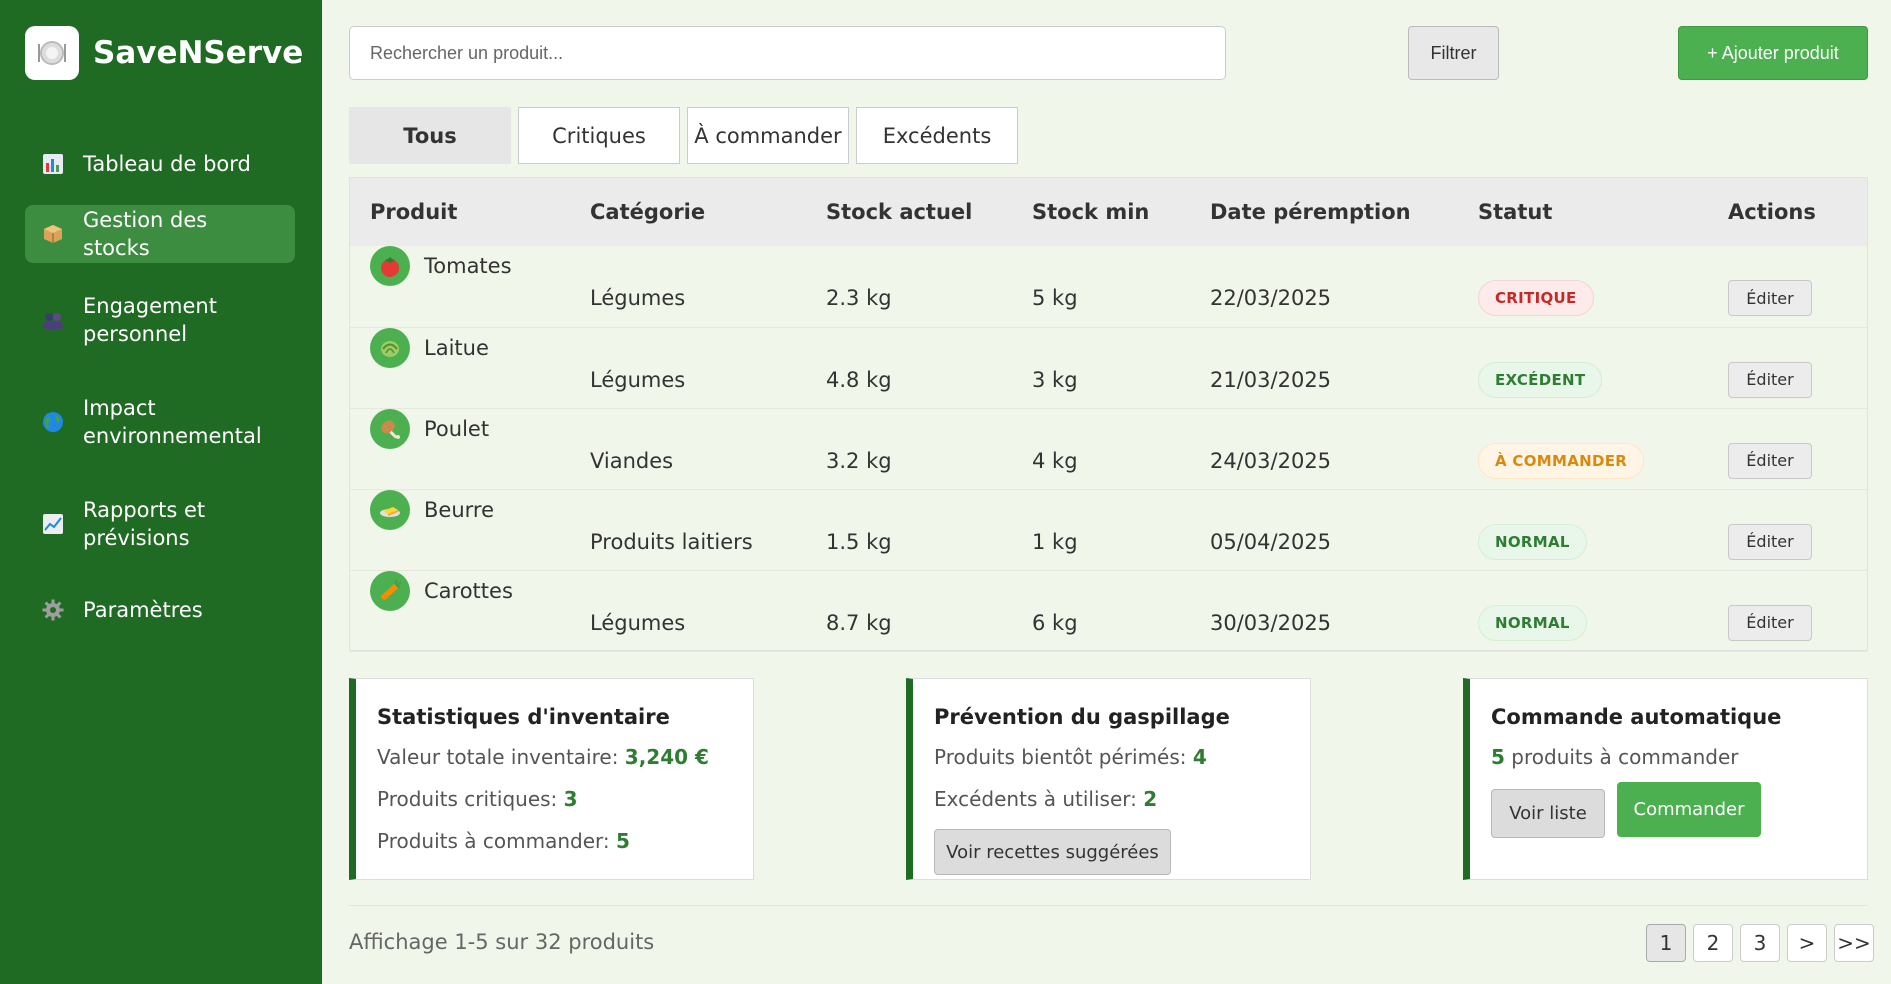 This screenshot has width=1891, height=984. What do you see at coordinates (1108, 905) in the screenshot?
I see `divider` at bounding box center [1108, 905].